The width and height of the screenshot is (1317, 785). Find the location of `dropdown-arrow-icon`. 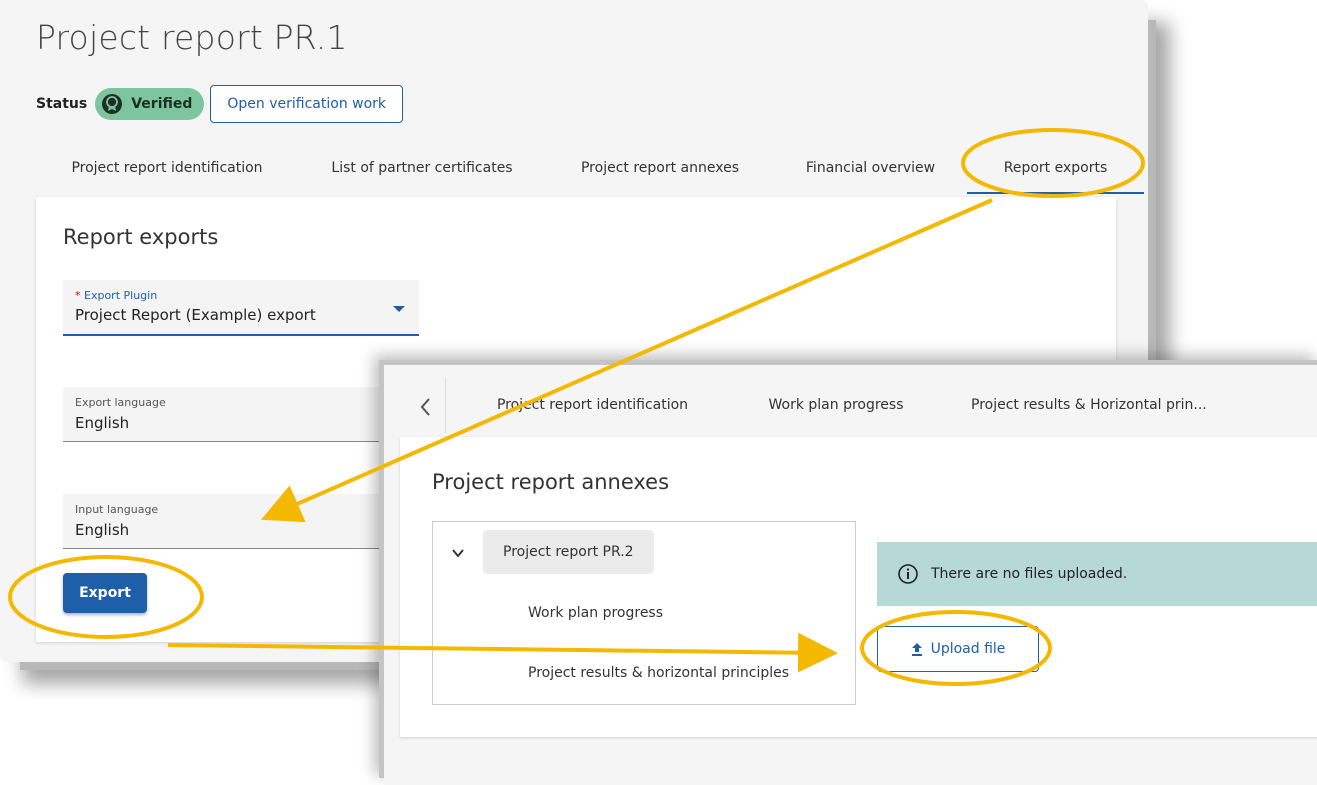

dropdown-arrow-icon is located at coordinates (399, 309).